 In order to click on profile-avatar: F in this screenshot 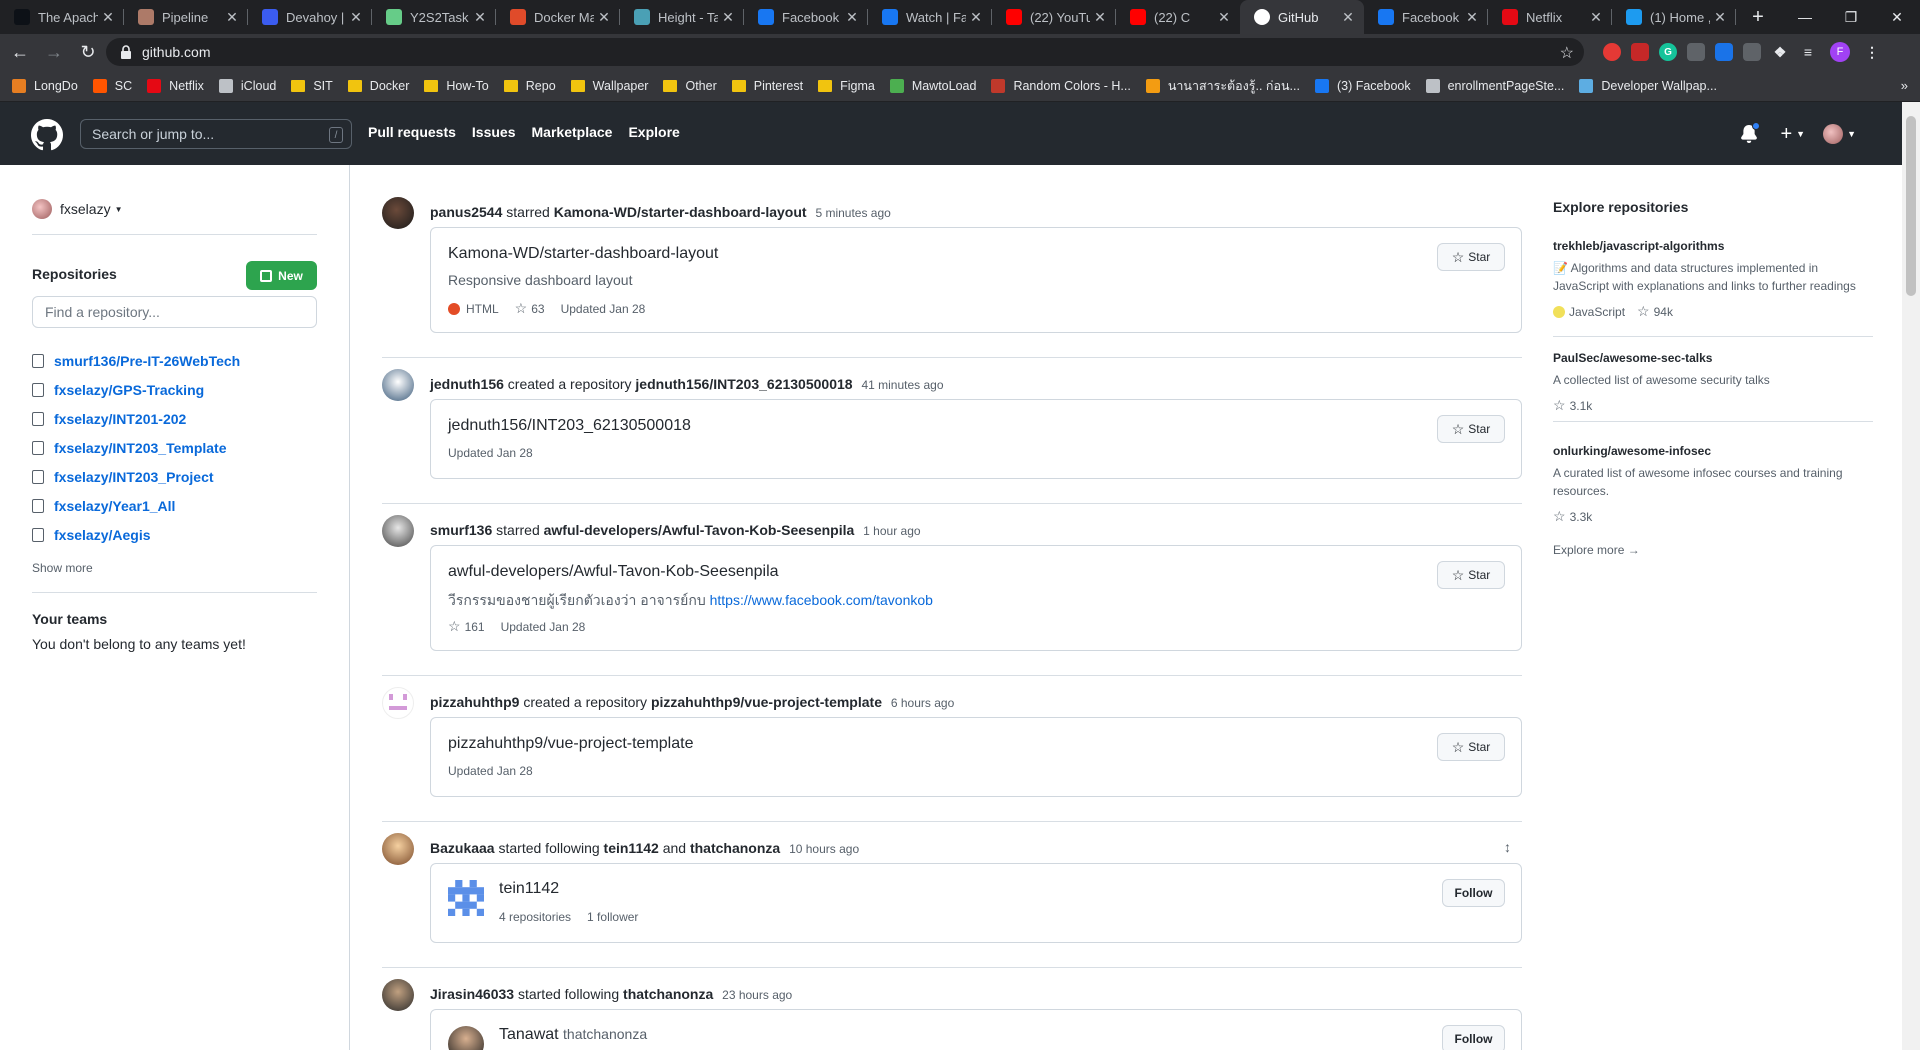, I will do `click(1840, 52)`.